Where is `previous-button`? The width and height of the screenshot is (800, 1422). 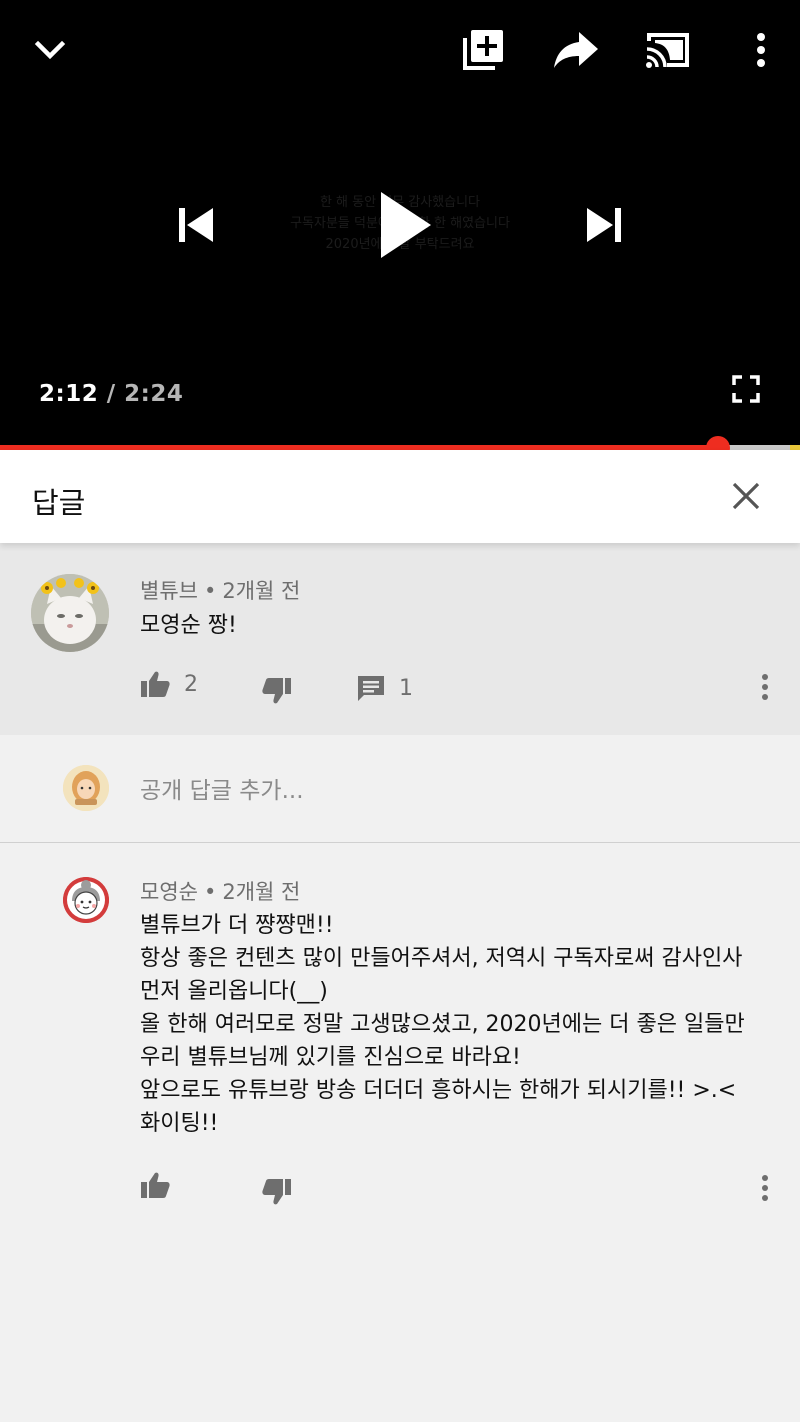
previous-button is located at coordinates (195, 225).